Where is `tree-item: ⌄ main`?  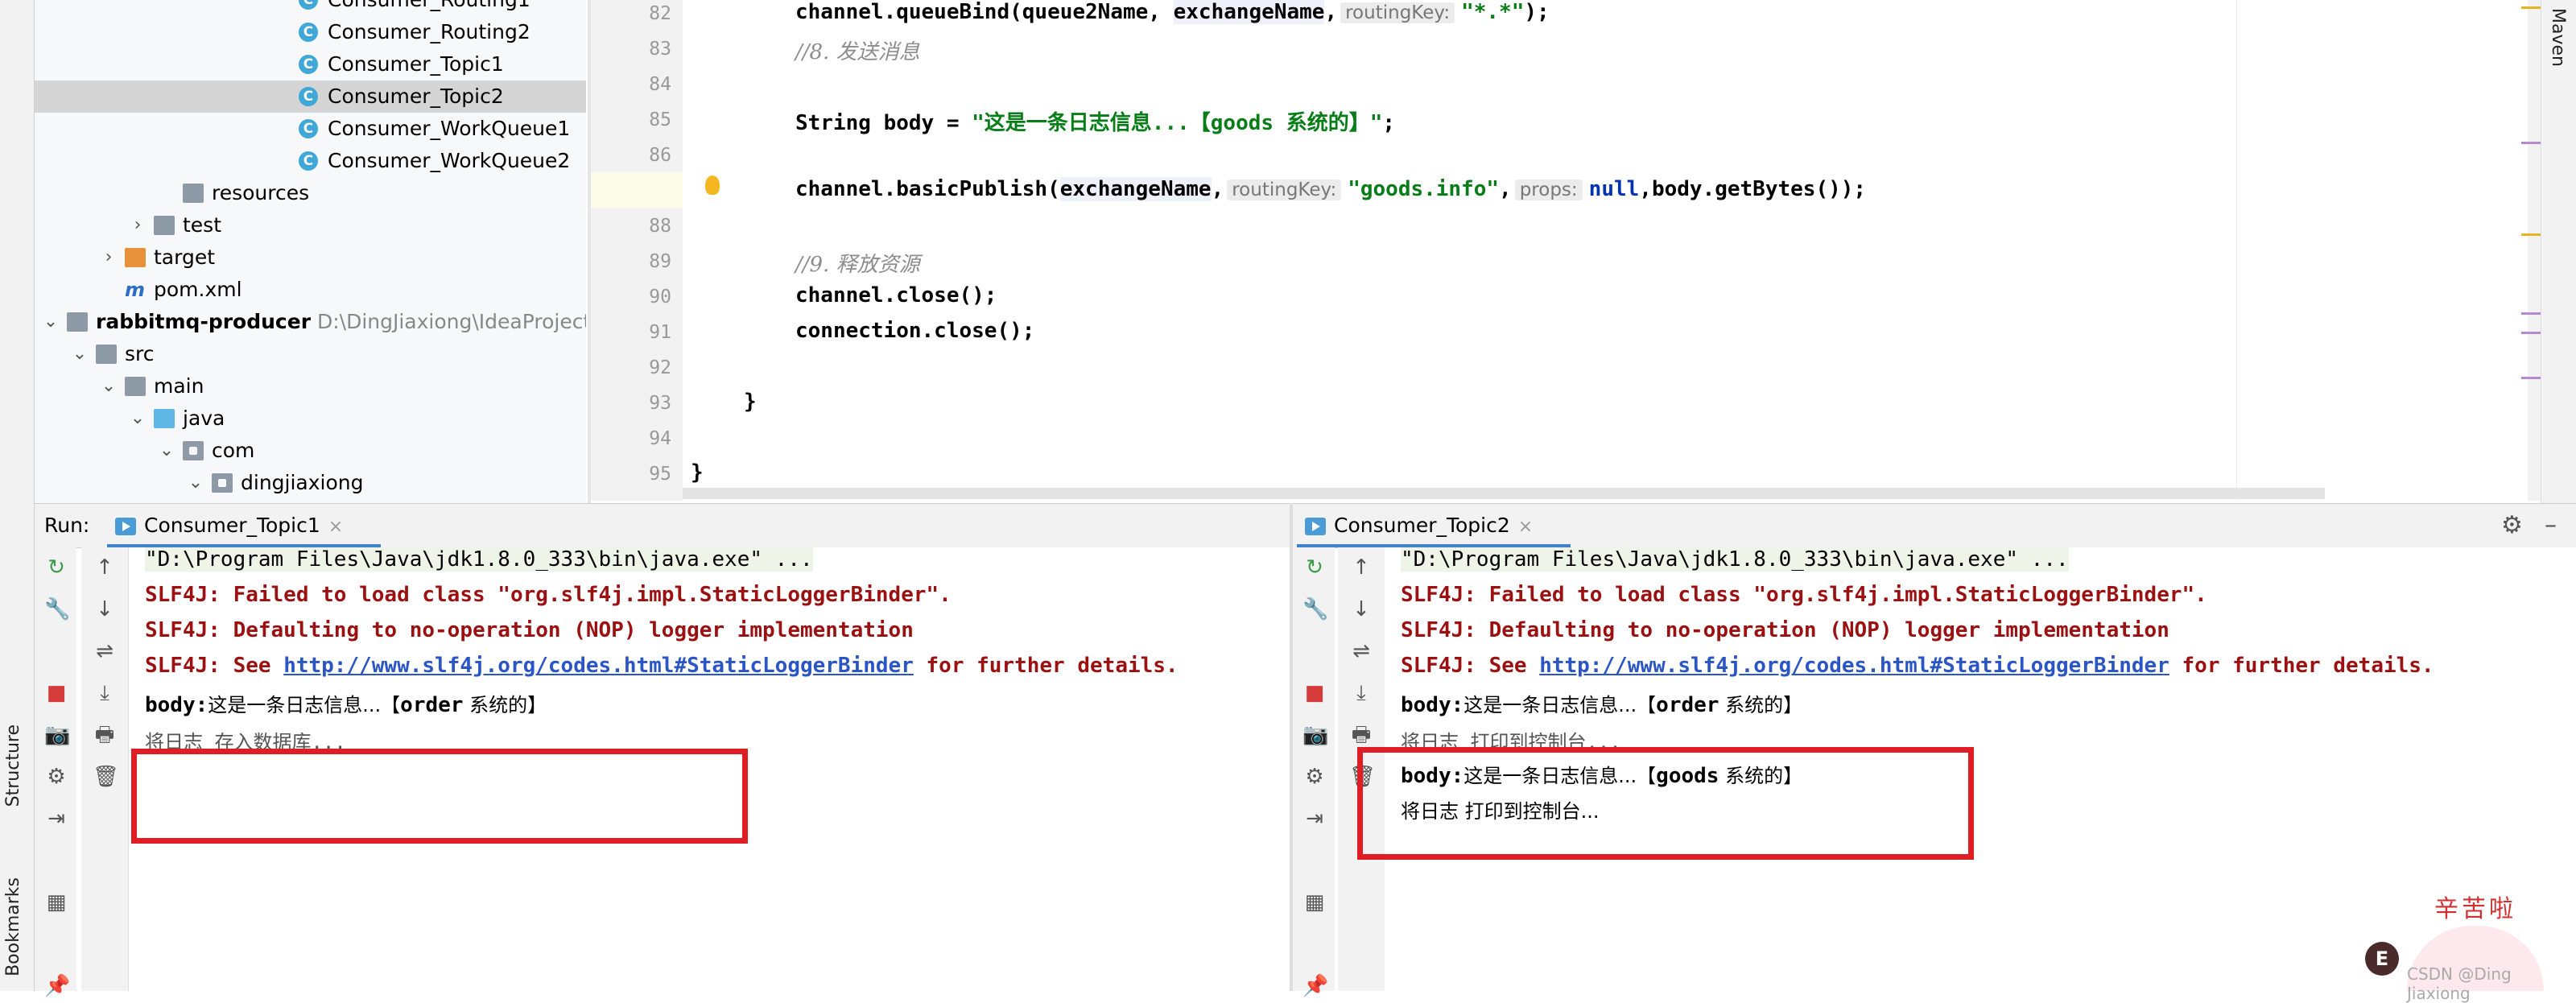 tree-item: ⌄ main is located at coordinates (310, 386).